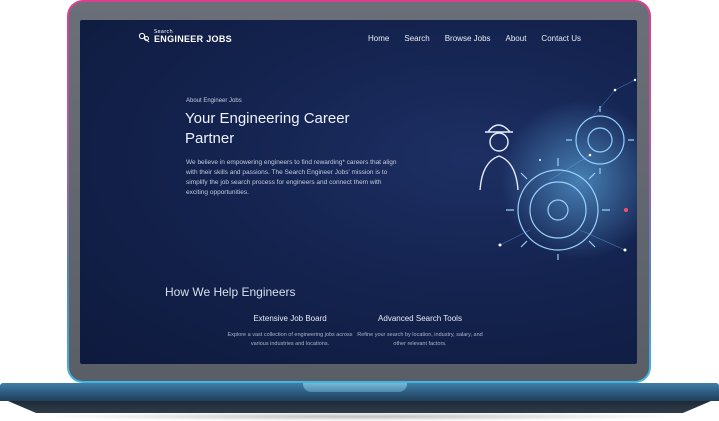 Image resolution: width=719 pixels, height=421 pixels. What do you see at coordinates (193, 39) in the screenshot?
I see `logo-big-text: ENGINEER JOBS` at bounding box center [193, 39].